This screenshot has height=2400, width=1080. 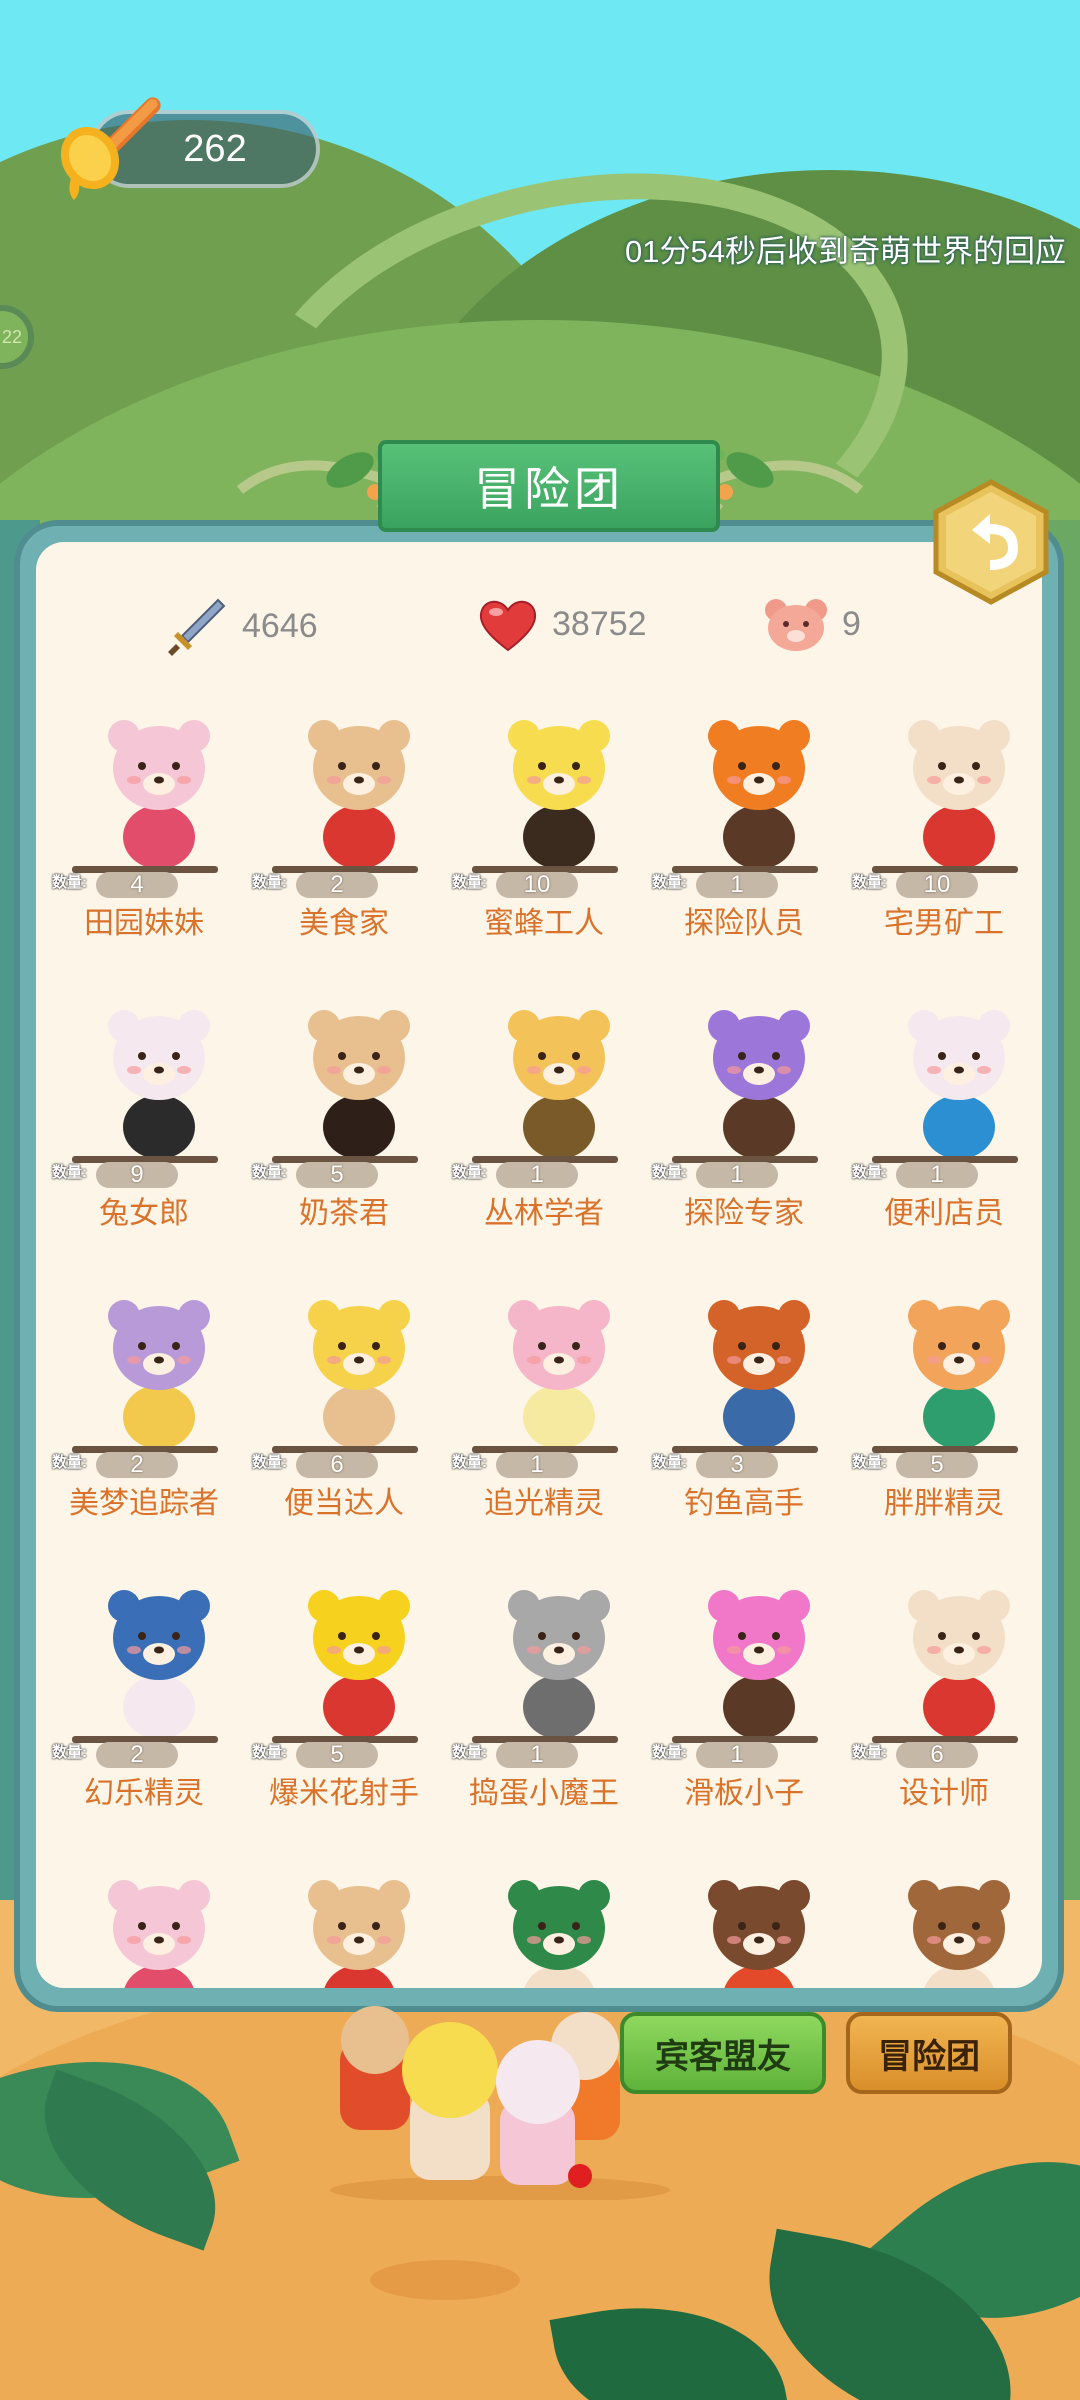 I want to click on character-name: 钓鱼高手, so click(x=744, y=1503).